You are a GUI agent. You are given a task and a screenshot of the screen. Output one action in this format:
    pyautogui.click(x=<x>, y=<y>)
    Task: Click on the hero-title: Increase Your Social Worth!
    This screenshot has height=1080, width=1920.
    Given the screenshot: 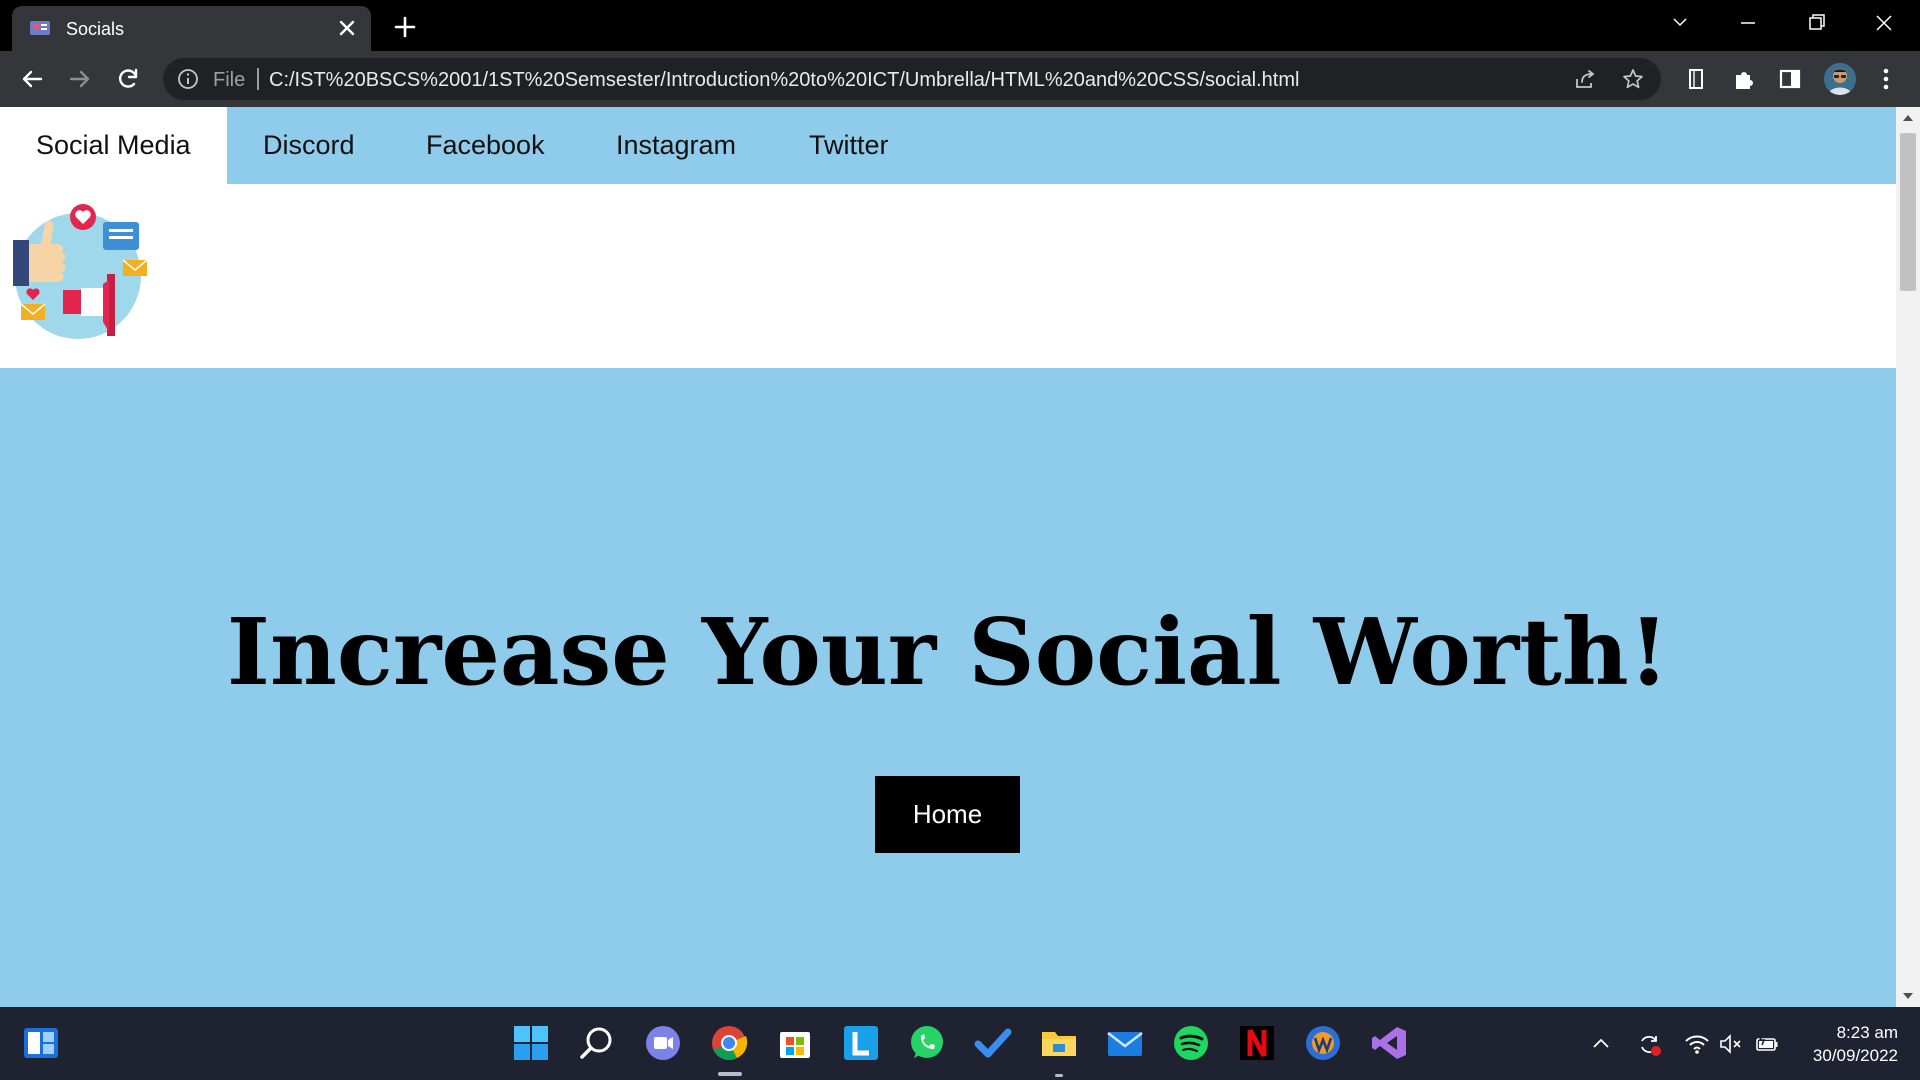 What is the action you would take?
    pyautogui.click(x=948, y=652)
    